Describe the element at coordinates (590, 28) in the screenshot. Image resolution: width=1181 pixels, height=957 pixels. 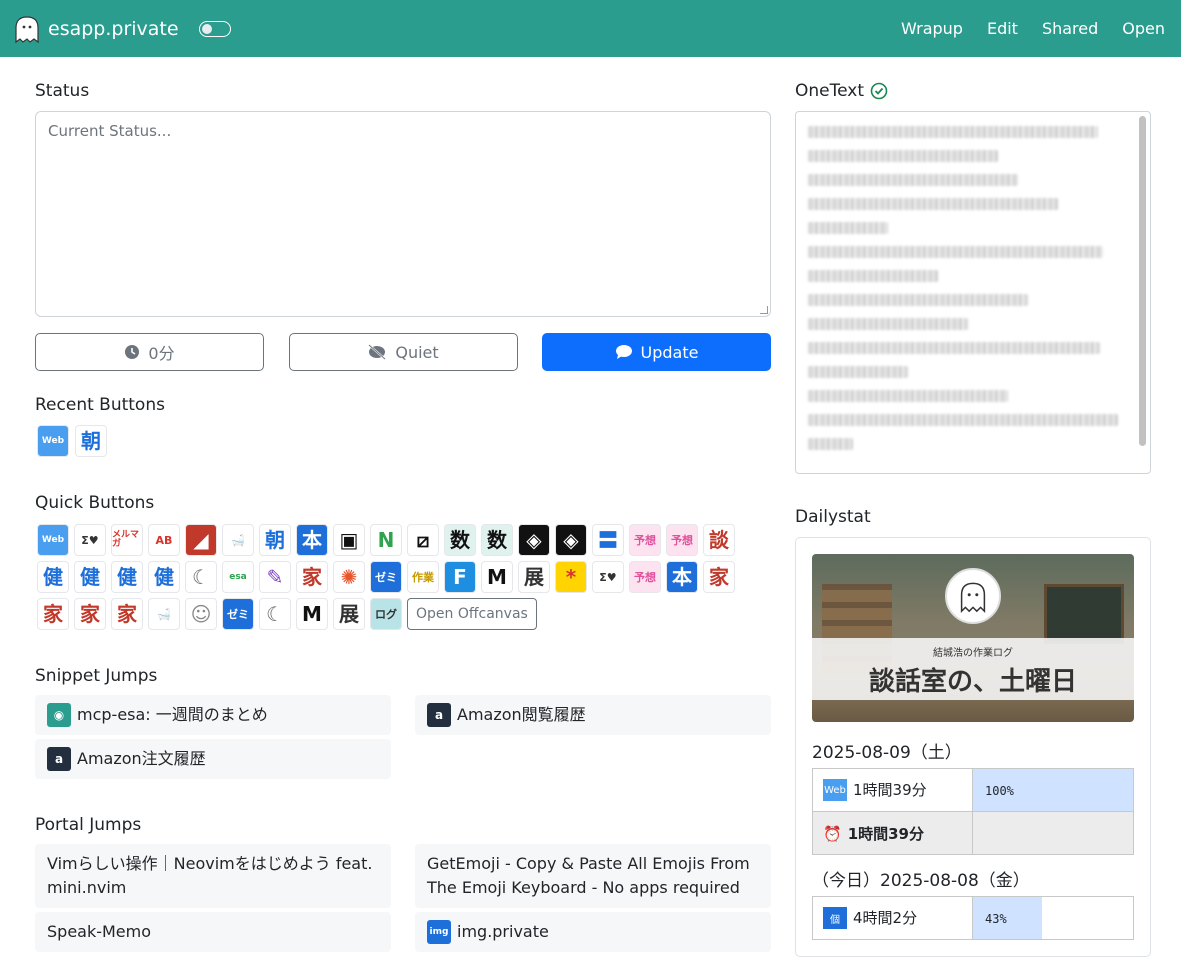
I see `navbar: esapp.private Wrapup Edit Shared Open` at that location.